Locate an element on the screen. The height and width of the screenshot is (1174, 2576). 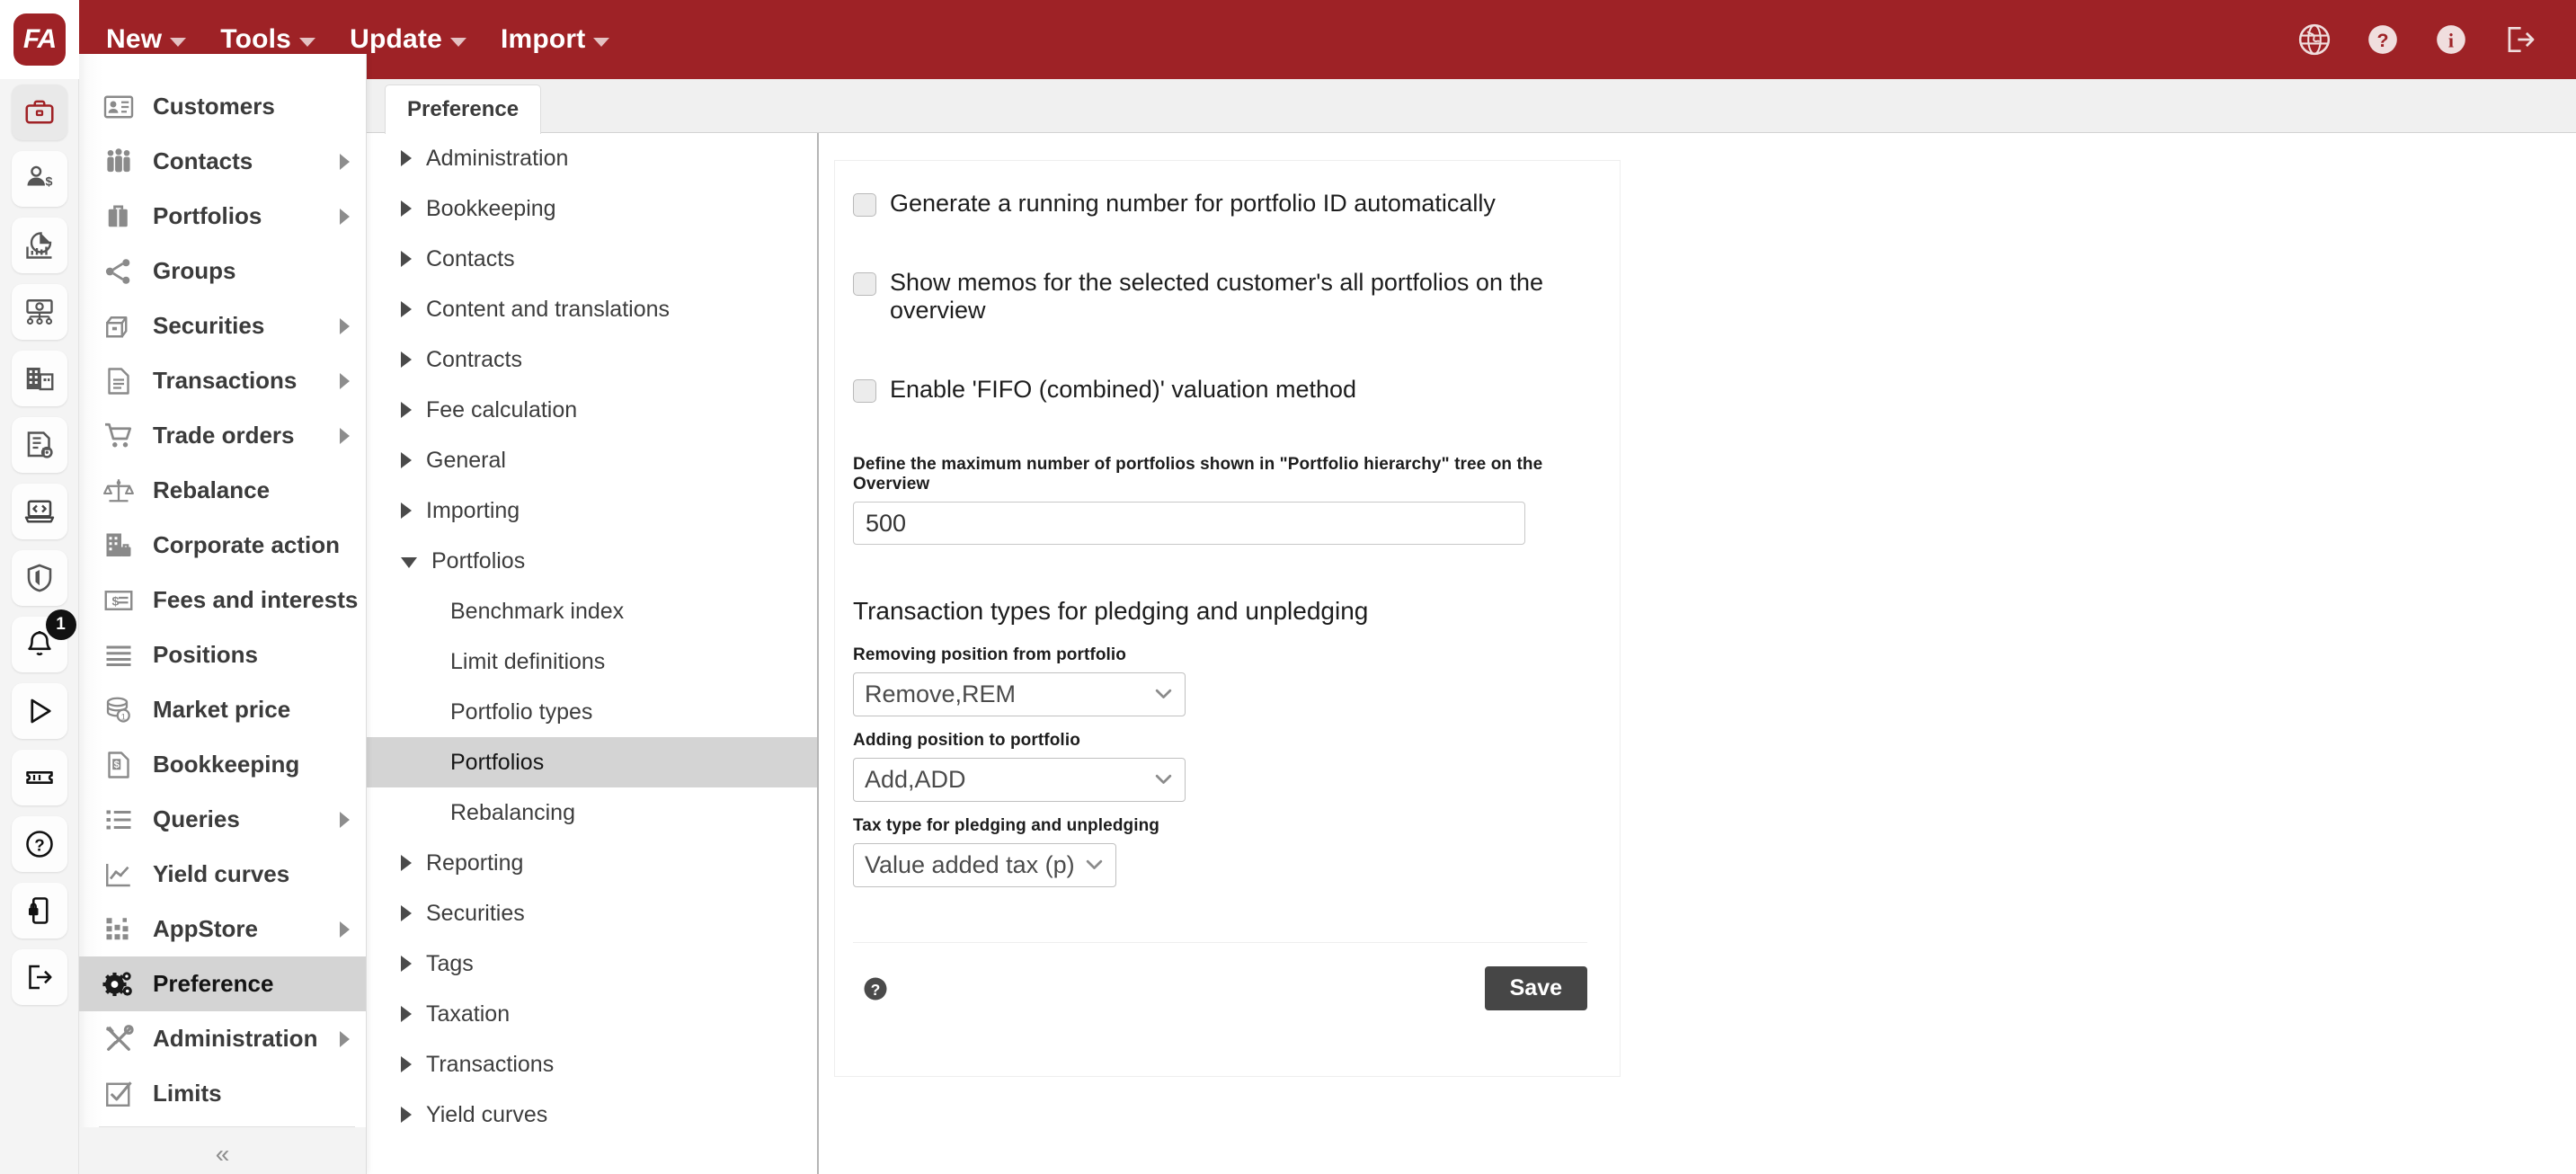
tree-item-rebalancing: Rebalancing is located at coordinates (592, 813).